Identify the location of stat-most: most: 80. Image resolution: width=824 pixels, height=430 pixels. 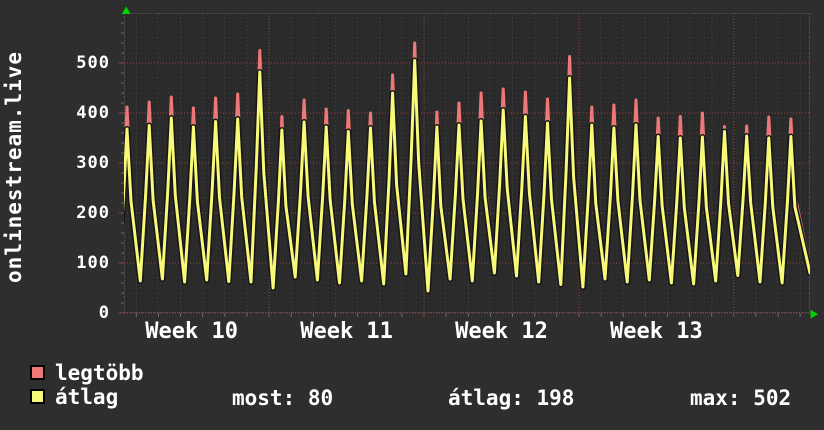
(282, 398).